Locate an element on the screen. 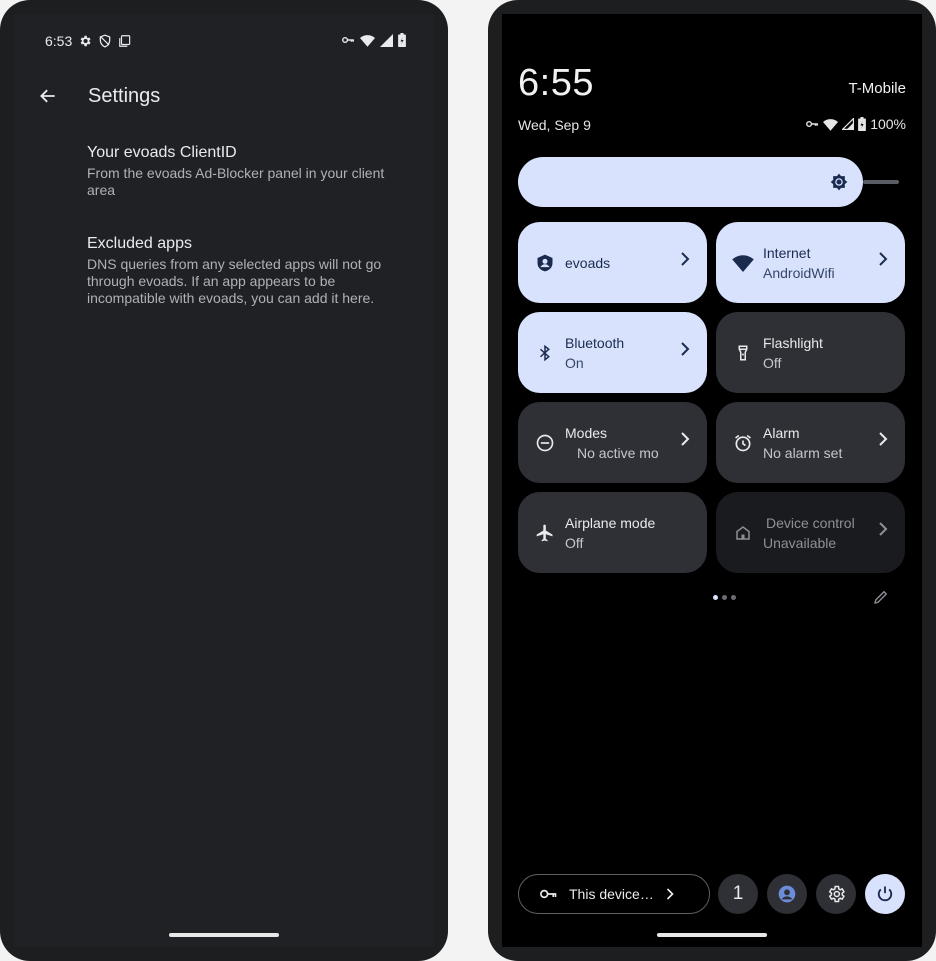 The width and height of the screenshot is (936, 961). tile-label: Device control is located at coordinates (810, 522).